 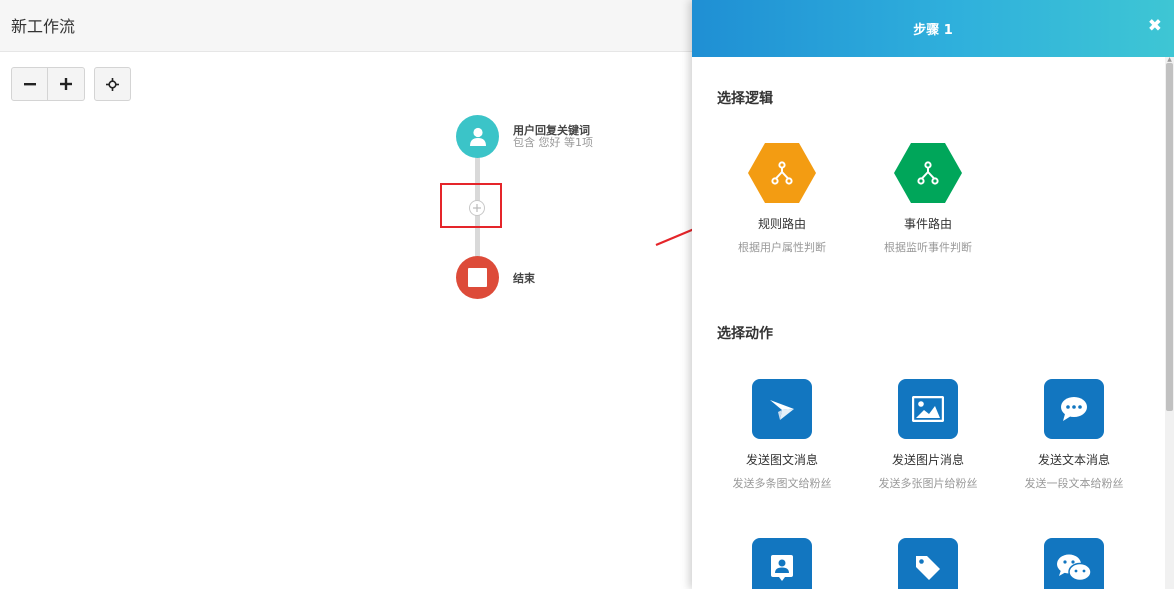 I want to click on minus-icon, so click(x=29, y=84).